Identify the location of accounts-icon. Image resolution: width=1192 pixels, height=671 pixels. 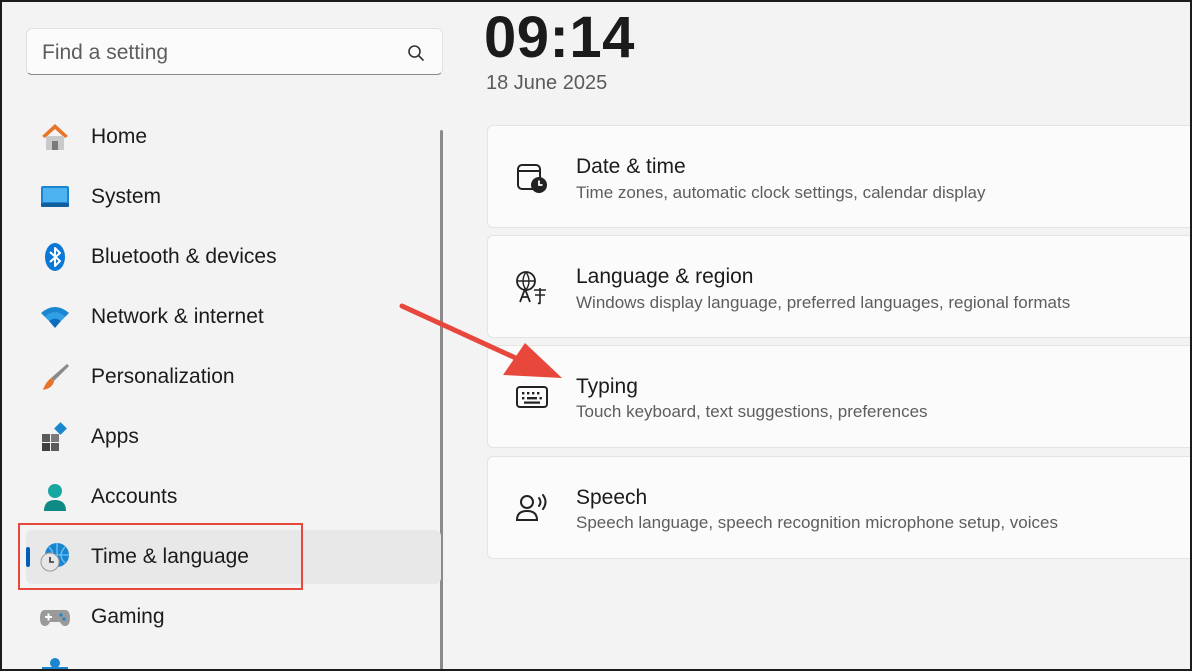
(55, 497).